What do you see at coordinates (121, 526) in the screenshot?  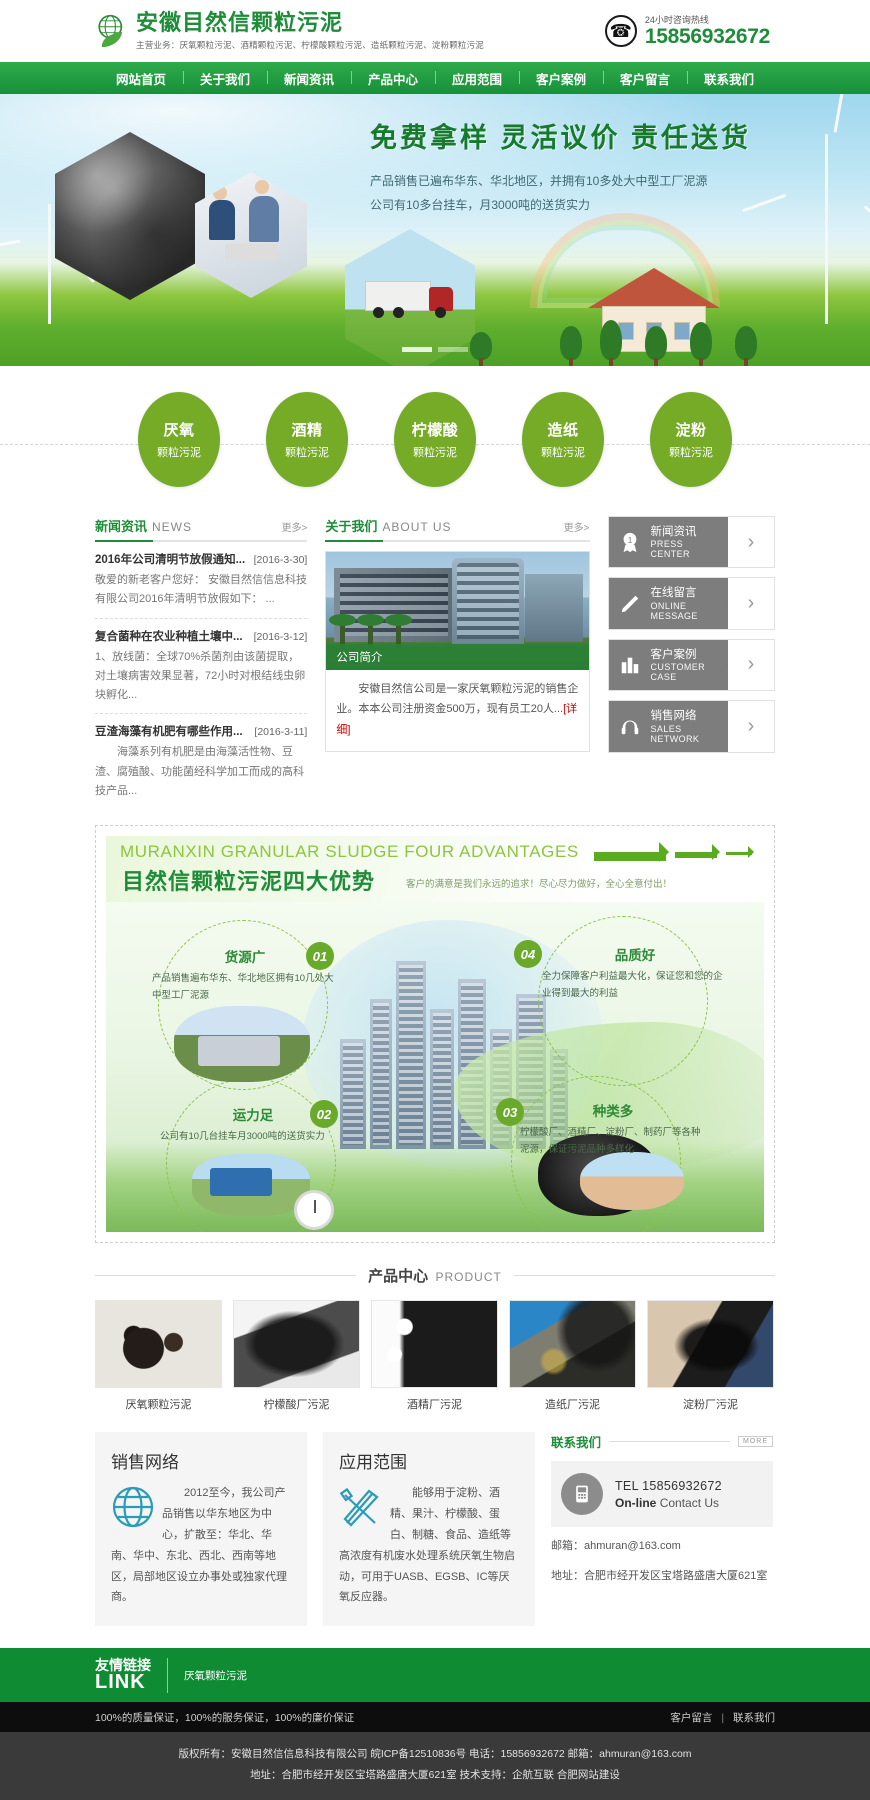 I see `news-title-cn: 新闻资讯` at bounding box center [121, 526].